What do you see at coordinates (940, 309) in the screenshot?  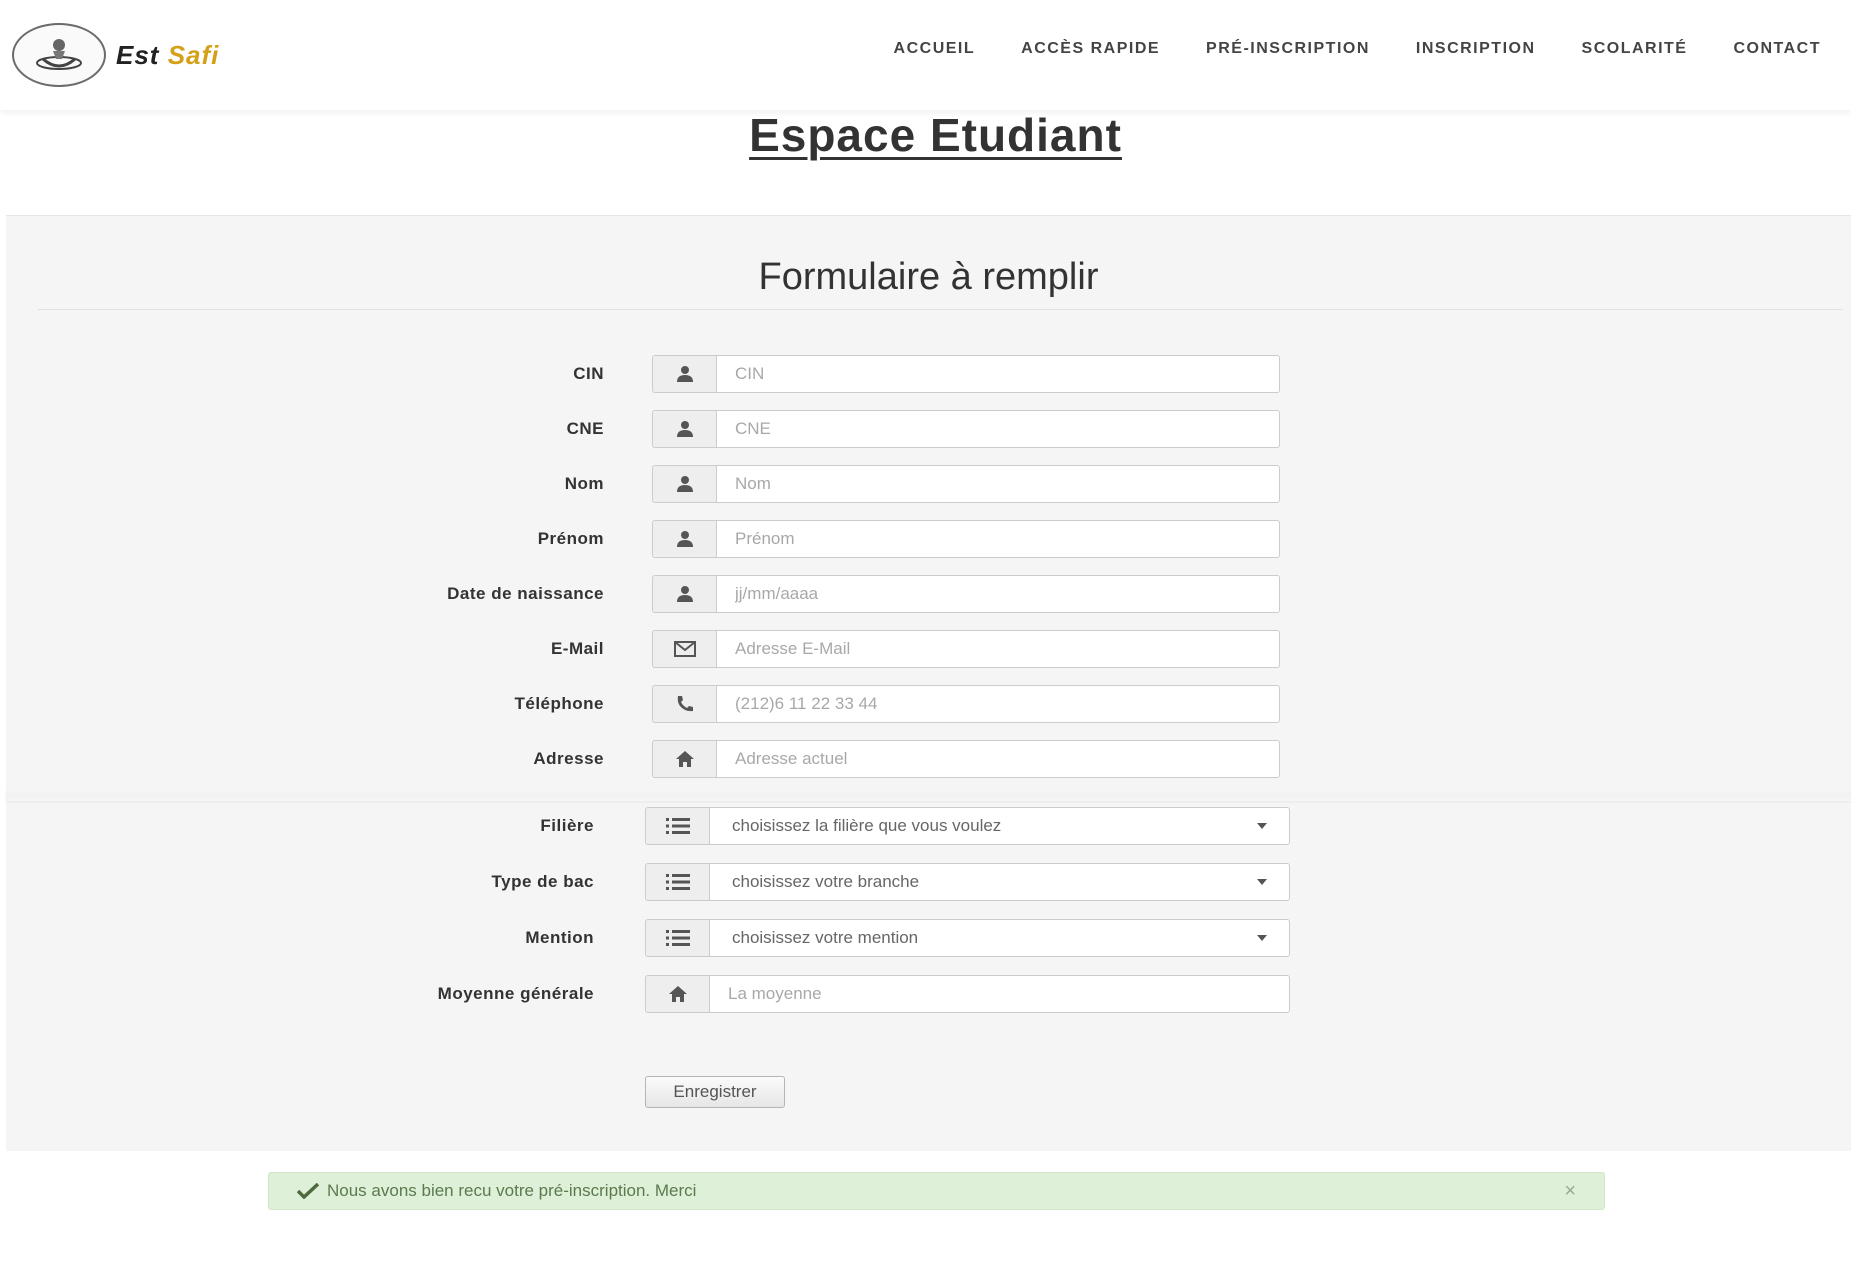 I see `form-divider` at bounding box center [940, 309].